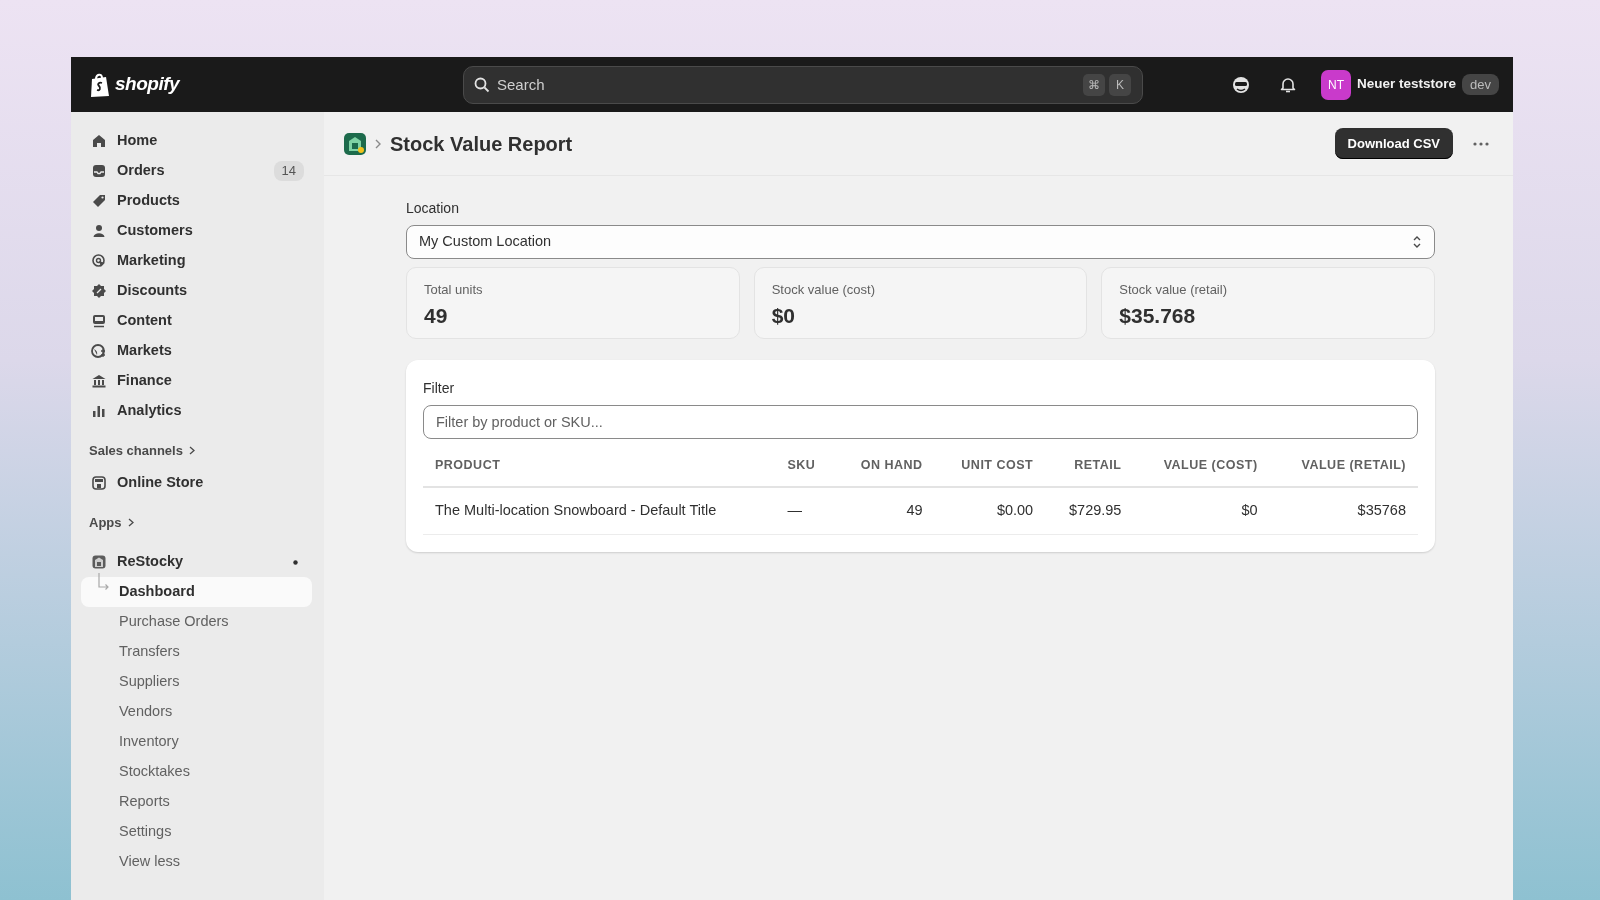 This screenshot has width=1600, height=900. Describe the element at coordinates (99, 201) in the screenshot. I see `tag-icon` at that location.